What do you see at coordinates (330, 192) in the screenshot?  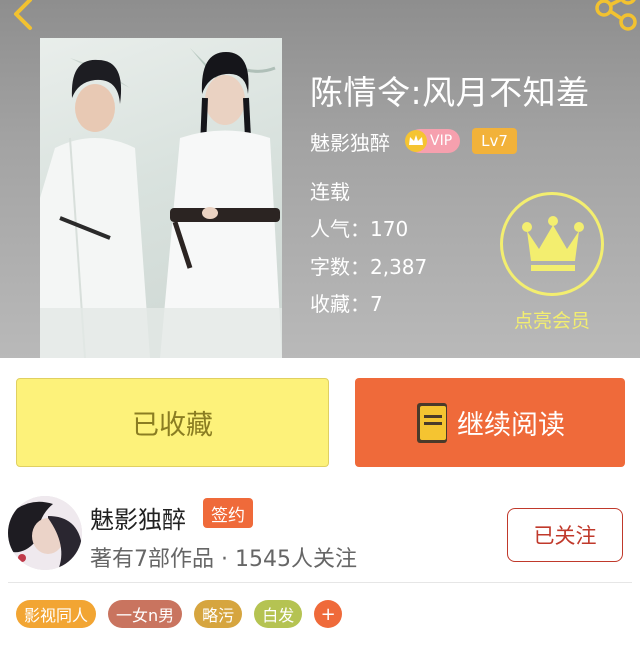 I see `serial-status: 连载` at bounding box center [330, 192].